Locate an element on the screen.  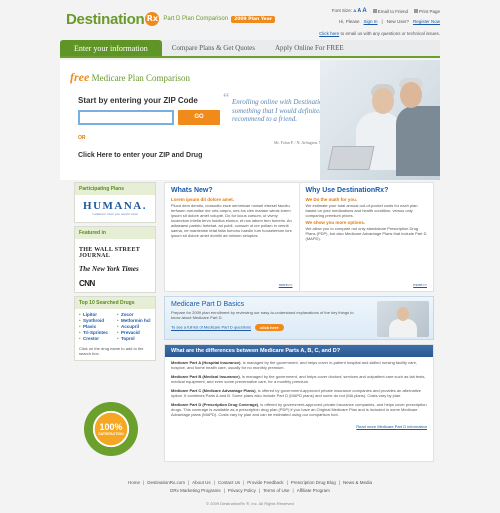
zip-input is located at coordinates (126, 117).